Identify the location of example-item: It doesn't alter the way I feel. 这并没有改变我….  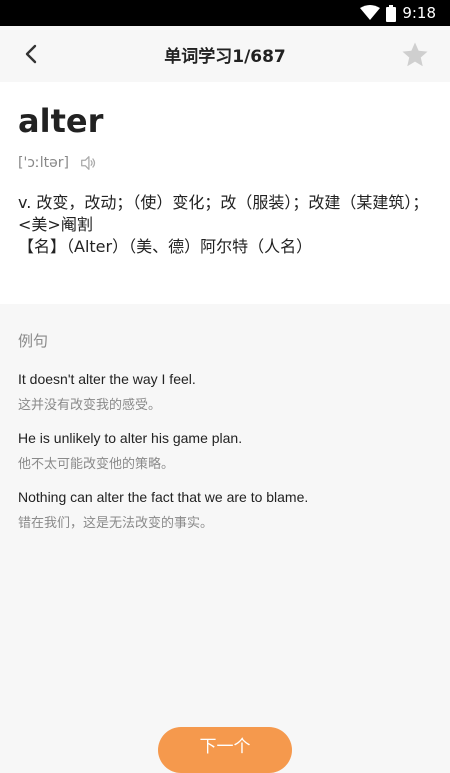
(228, 392).